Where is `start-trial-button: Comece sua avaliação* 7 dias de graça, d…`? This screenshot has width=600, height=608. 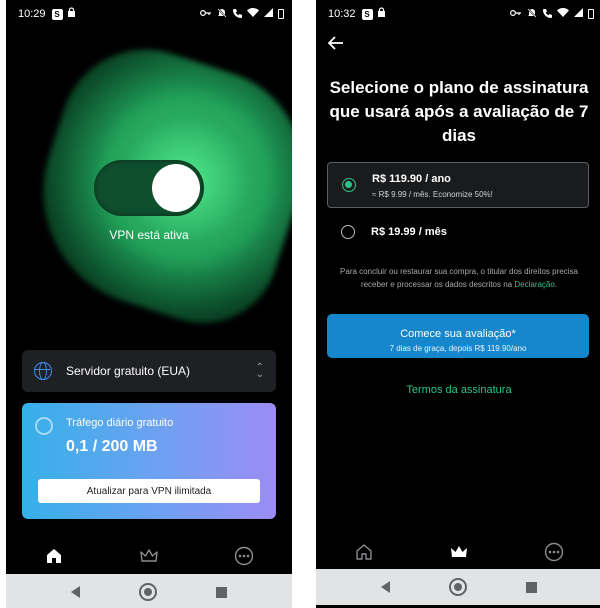
start-trial-button: Comece sua avaliação* 7 dias de graça, d… is located at coordinates (458, 336).